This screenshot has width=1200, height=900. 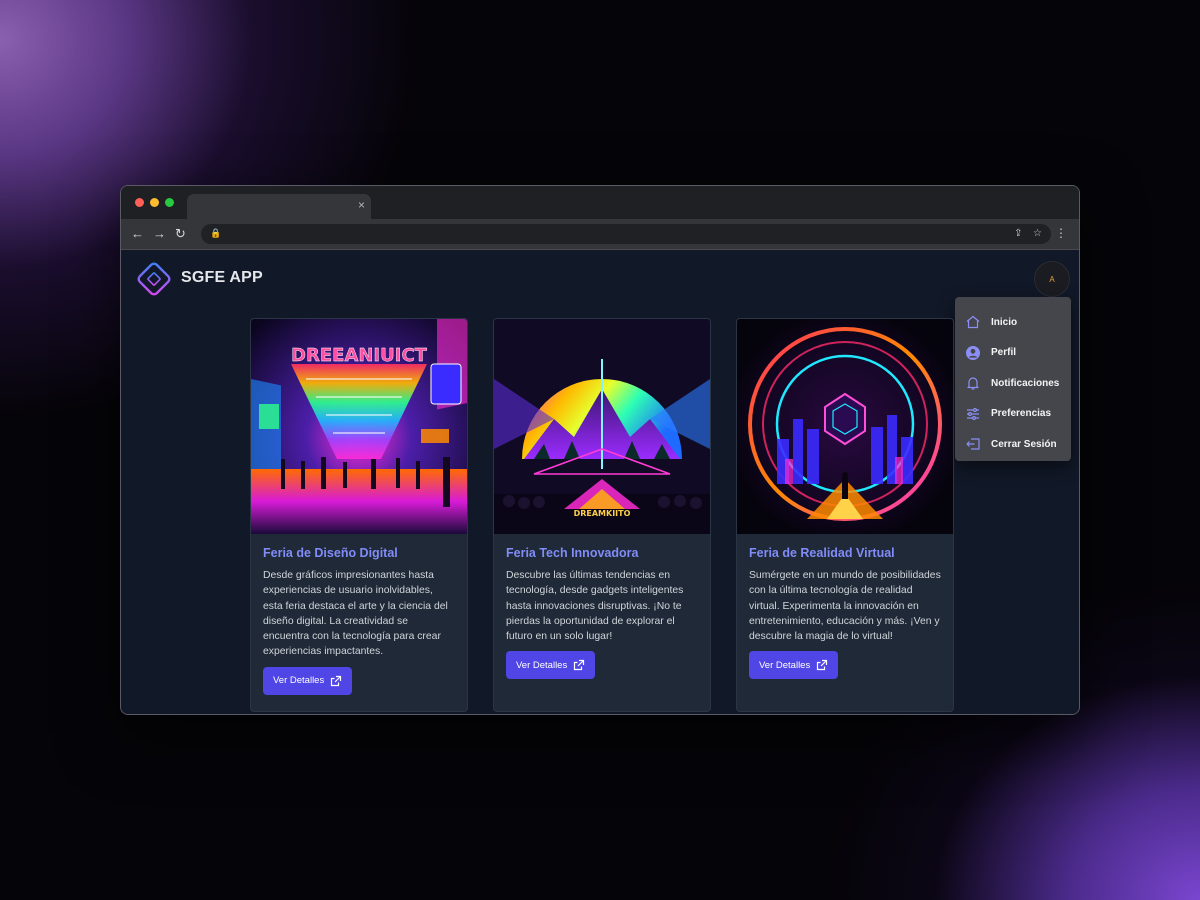 I want to click on image-sign-text: DREAMKIITO, so click(x=602, y=513).